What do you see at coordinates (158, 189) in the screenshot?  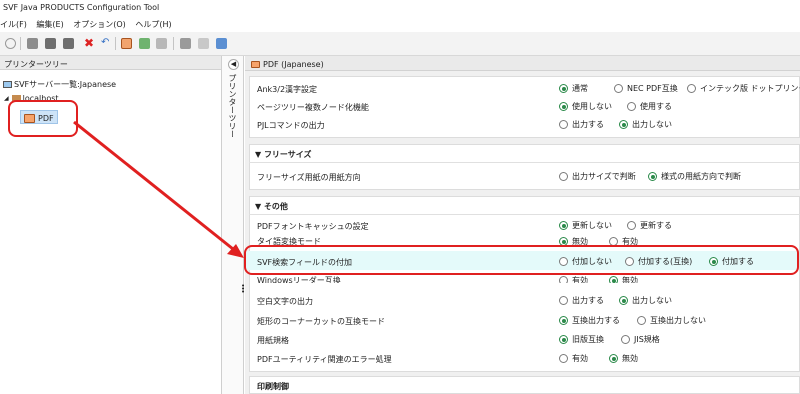 I see `annotation-arrow-icon` at bounding box center [158, 189].